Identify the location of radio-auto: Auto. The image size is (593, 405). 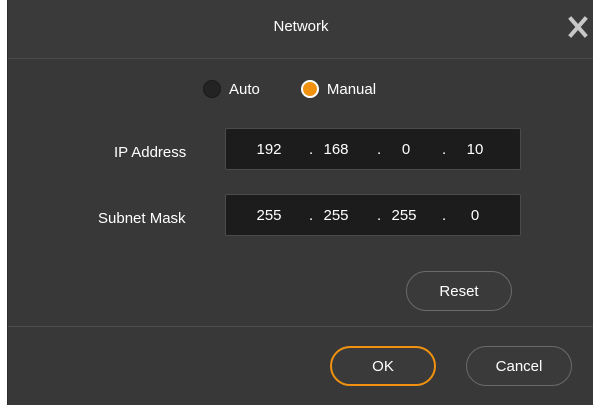
(231, 89).